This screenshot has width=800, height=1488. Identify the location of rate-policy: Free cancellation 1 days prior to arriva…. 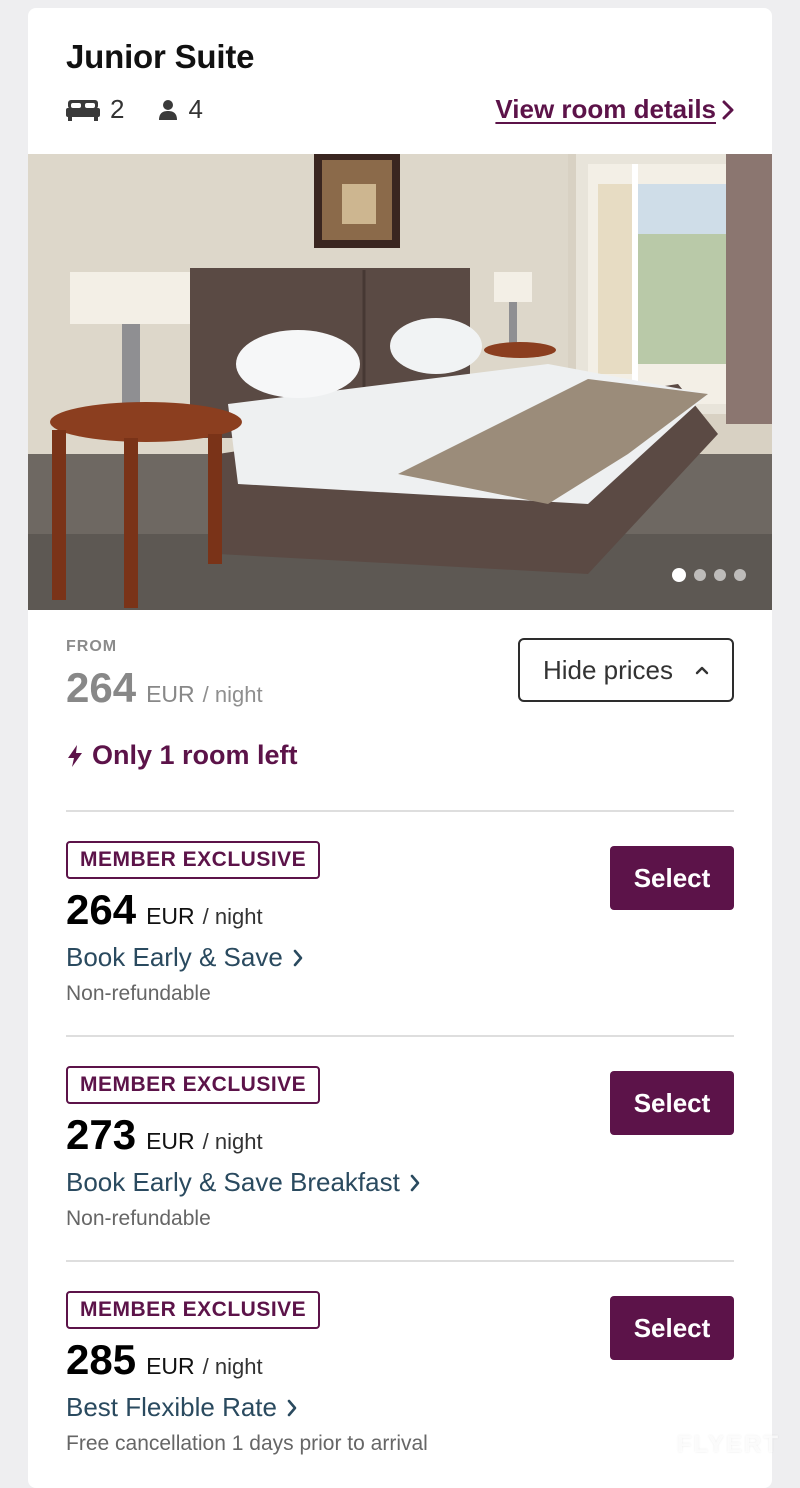
(247, 1444).